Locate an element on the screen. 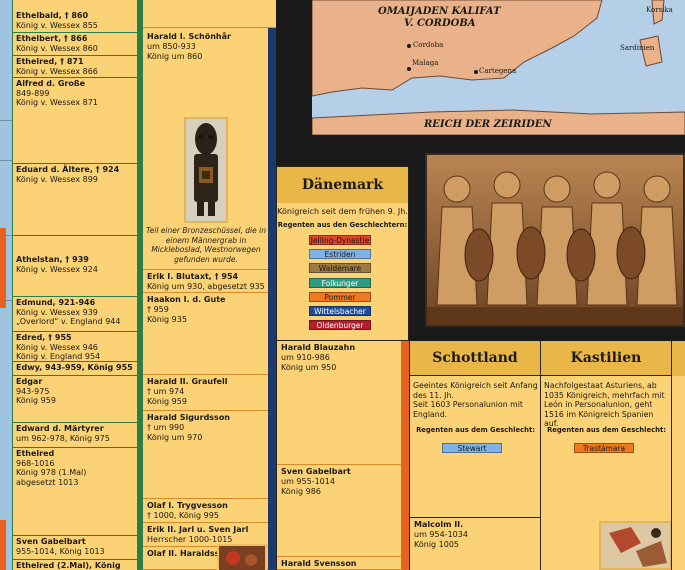 This screenshot has height=570, width=685. ruler-detail: König 978 (1.Mal) is located at coordinates (51, 473).